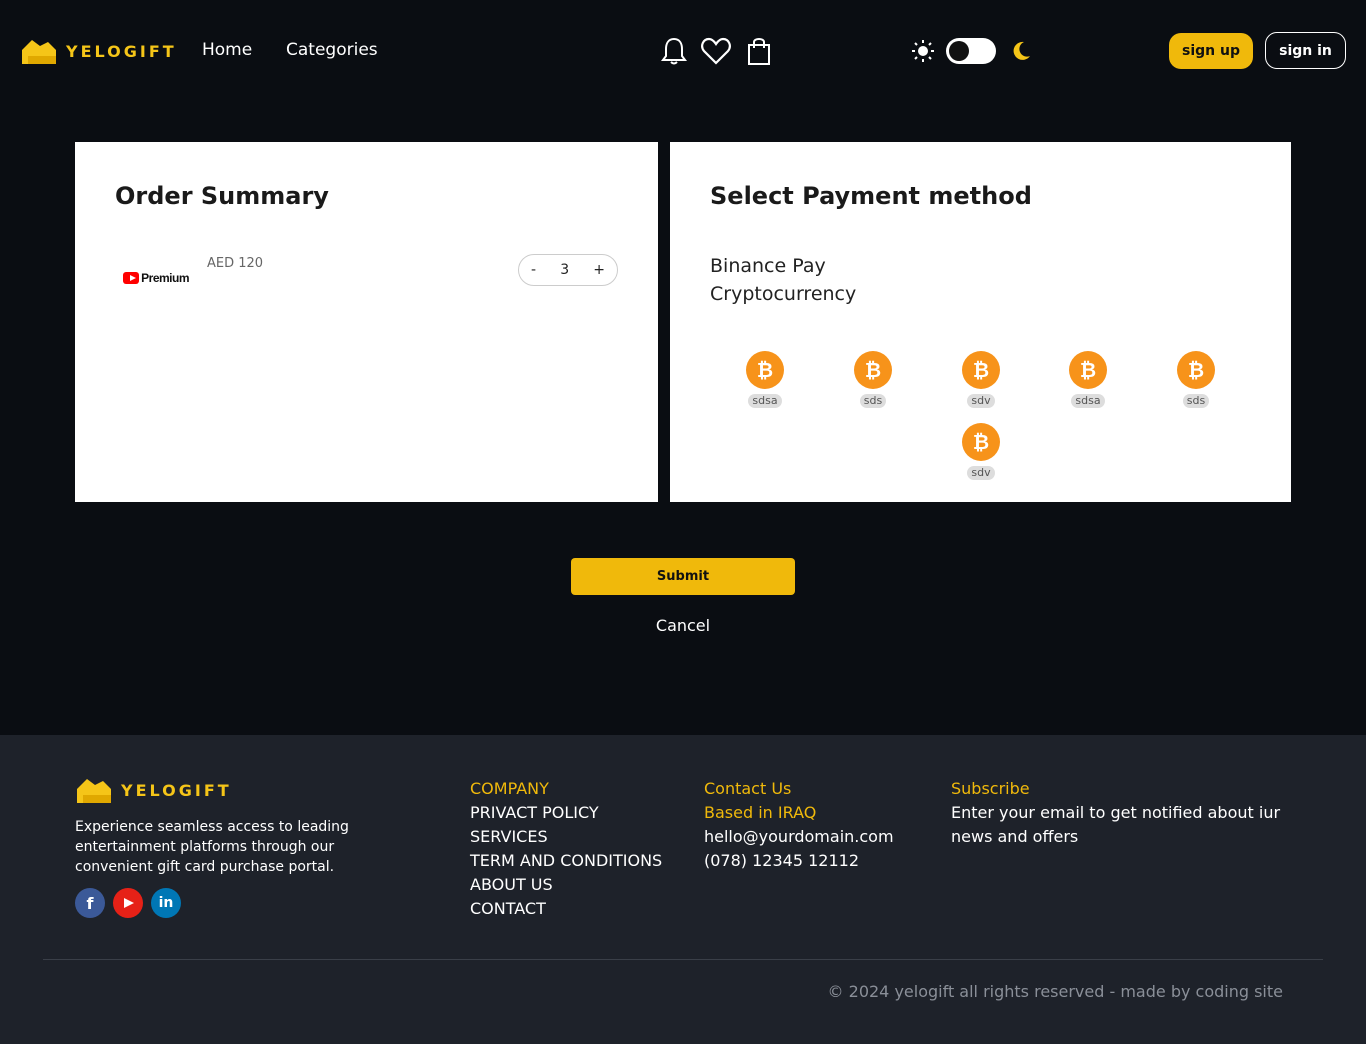 The width and height of the screenshot is (1366, 1044). I want to click on footer-logo: YELOGIFT, so click(153, 790).